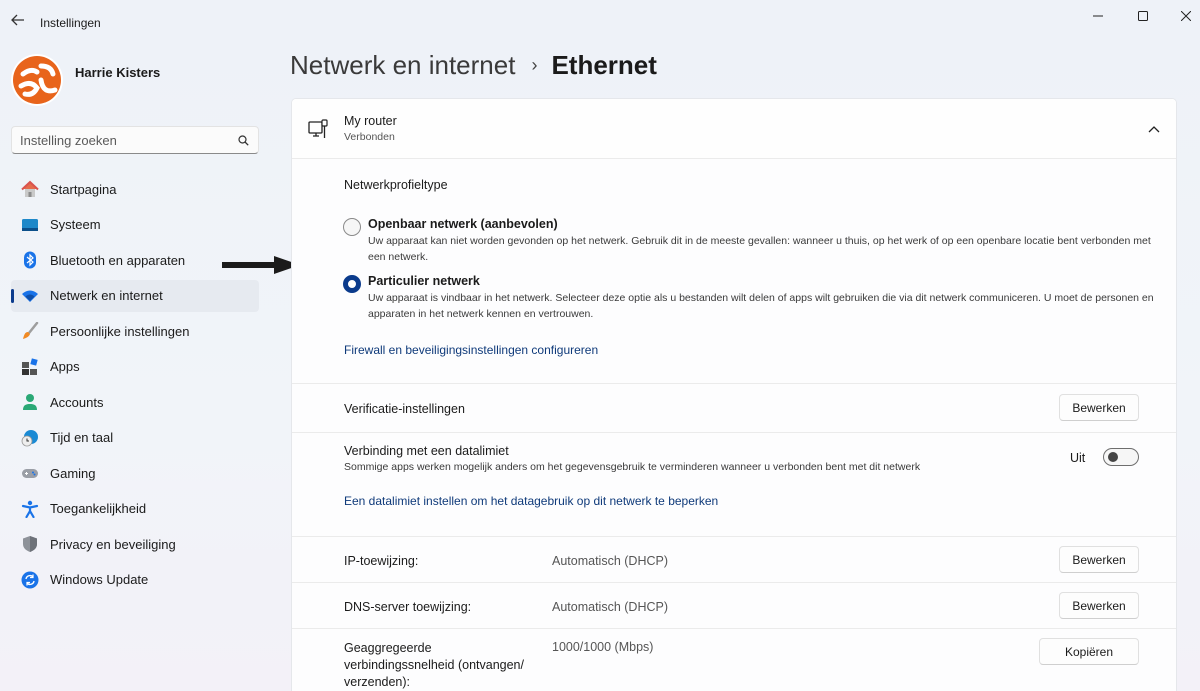  What do you see at coordinates (135, 438) in the screenshot?
I see `sidebar-item-tijd: Tijd en taal` at bounding box center [135, 438].